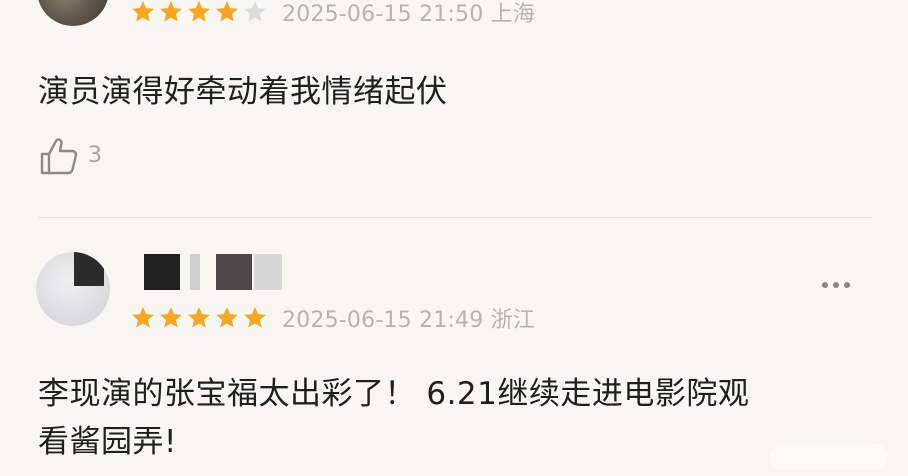  Describe the element at coordinates (59, 156) in the screenshot. I see `thumbs-up-icon` at that location.